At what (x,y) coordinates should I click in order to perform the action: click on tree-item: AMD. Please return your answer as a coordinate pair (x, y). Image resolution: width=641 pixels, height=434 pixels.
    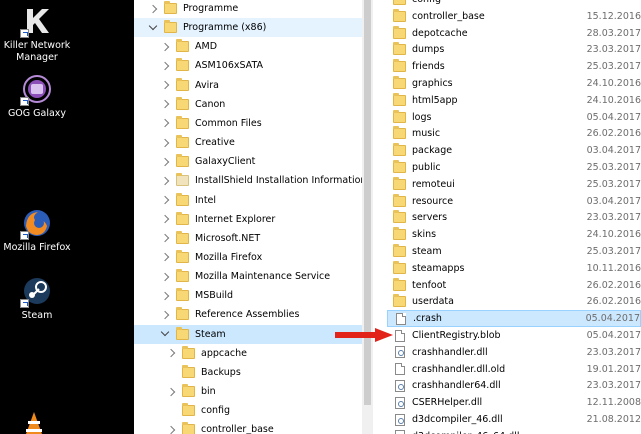
    Looking at the image, I should click on (248, 46).